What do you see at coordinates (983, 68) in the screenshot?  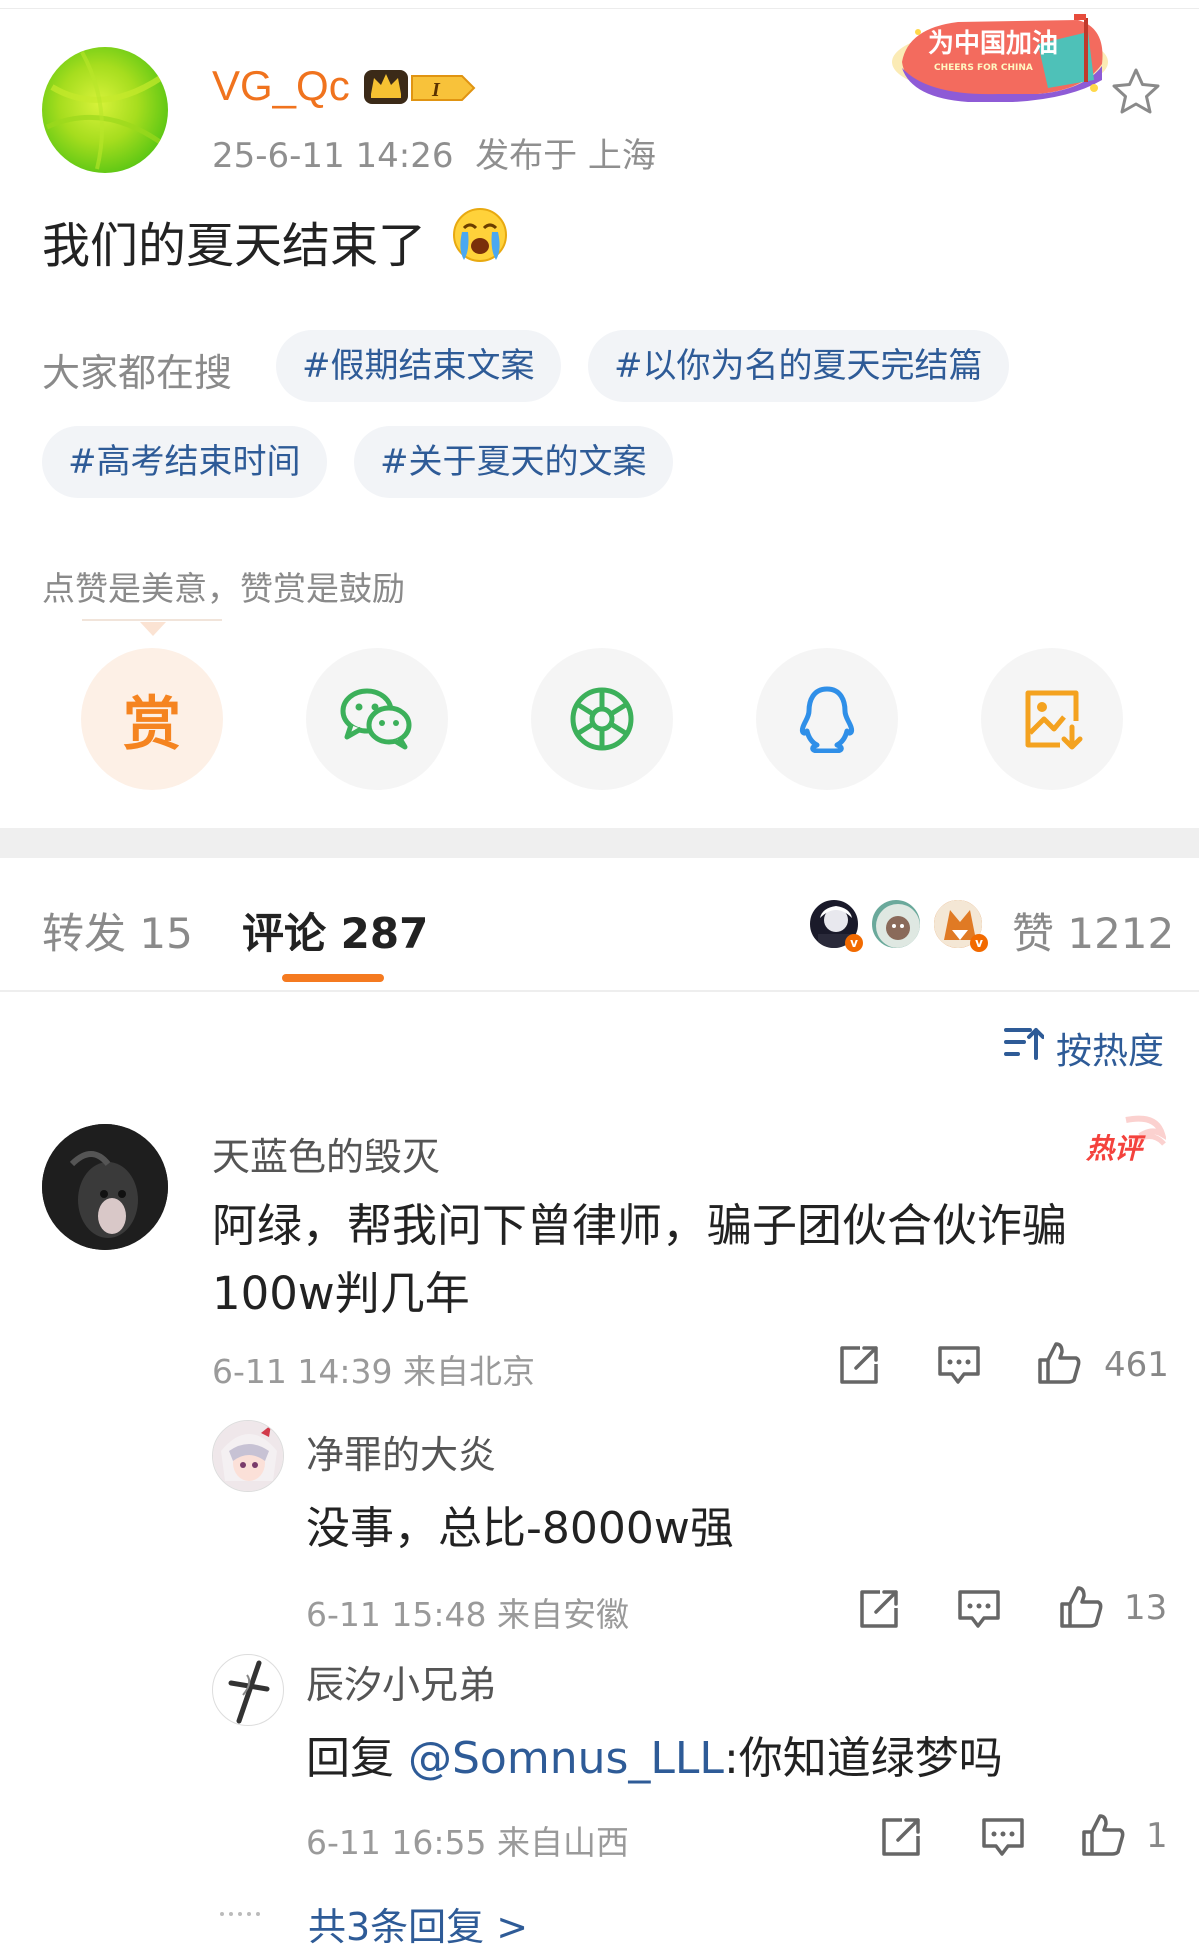 I see `svg-text: CHEERS FOR CHINA` at bounding box center [983, 68].